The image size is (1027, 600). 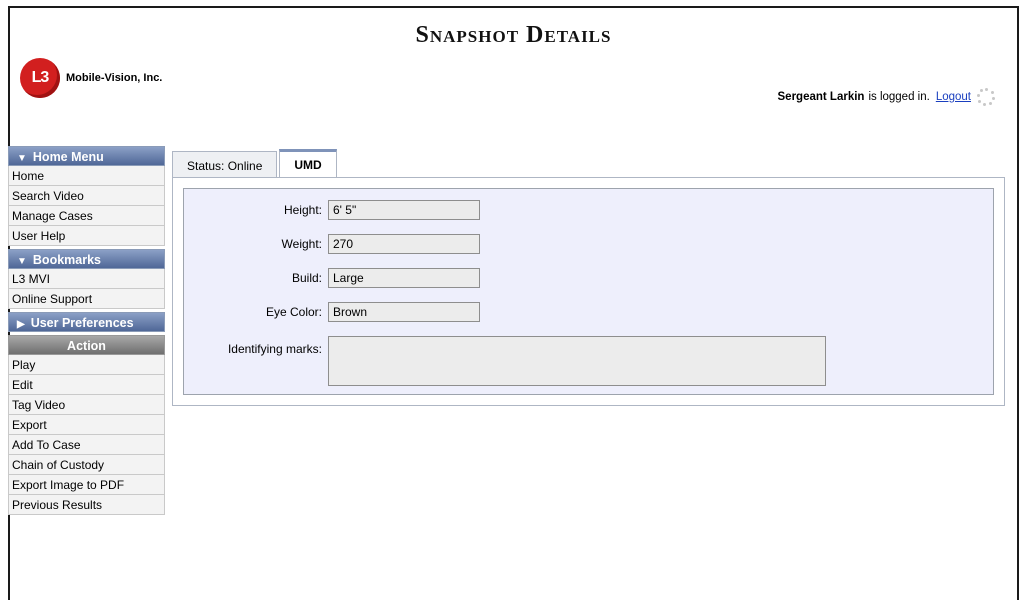 I want to click on sidebar-item-l3-mvi: L3 MVI, so click(x=86, y=279).